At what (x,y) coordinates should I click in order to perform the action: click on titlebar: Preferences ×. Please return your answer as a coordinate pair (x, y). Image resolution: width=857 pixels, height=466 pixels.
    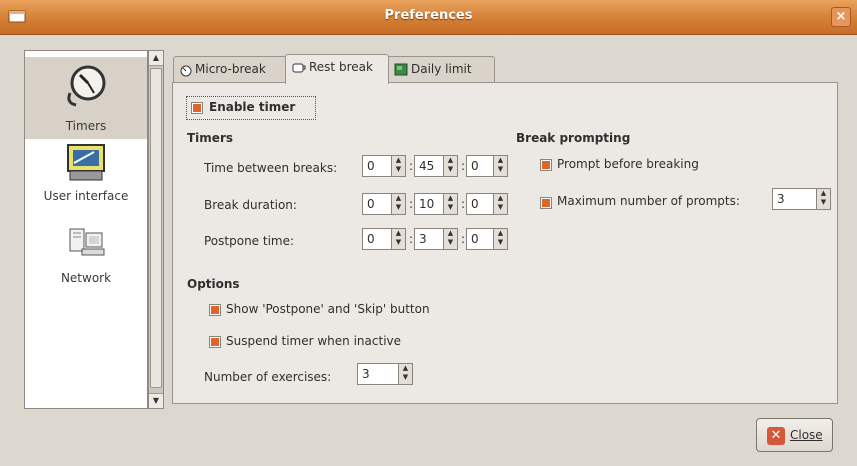
    Looking at the image, I should click on (428, 17).